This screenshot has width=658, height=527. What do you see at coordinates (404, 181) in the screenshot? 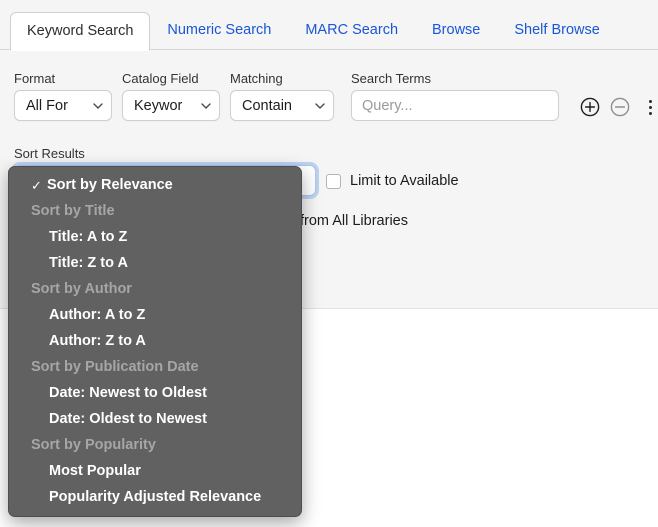
I see `limit-to-available-label: Limit to Available` at bounding box center [404, 181].